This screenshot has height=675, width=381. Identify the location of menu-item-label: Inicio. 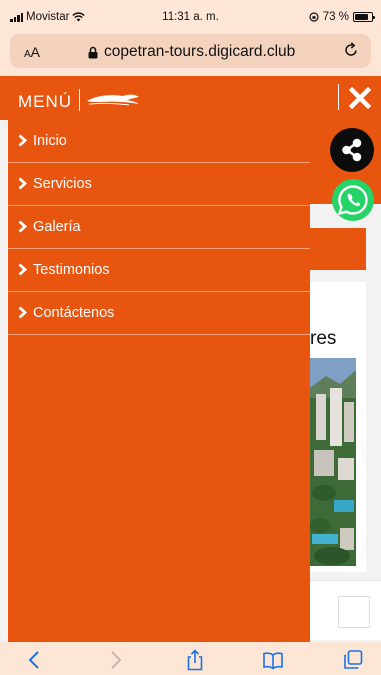
(50, 141).